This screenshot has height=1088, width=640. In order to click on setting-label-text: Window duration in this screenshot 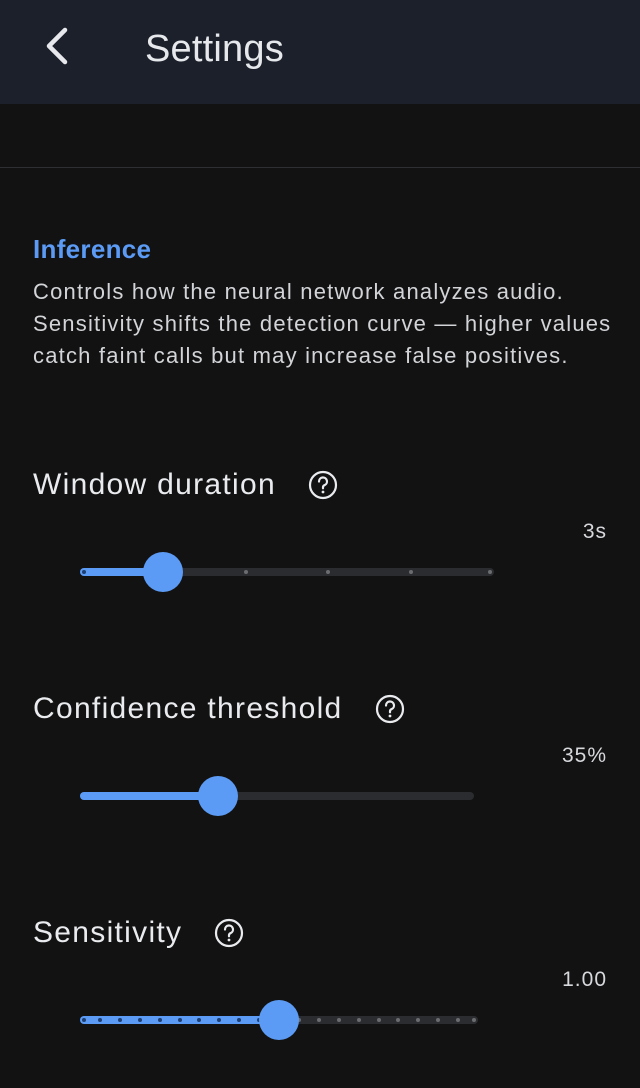, I will do `click(154, 484)`.